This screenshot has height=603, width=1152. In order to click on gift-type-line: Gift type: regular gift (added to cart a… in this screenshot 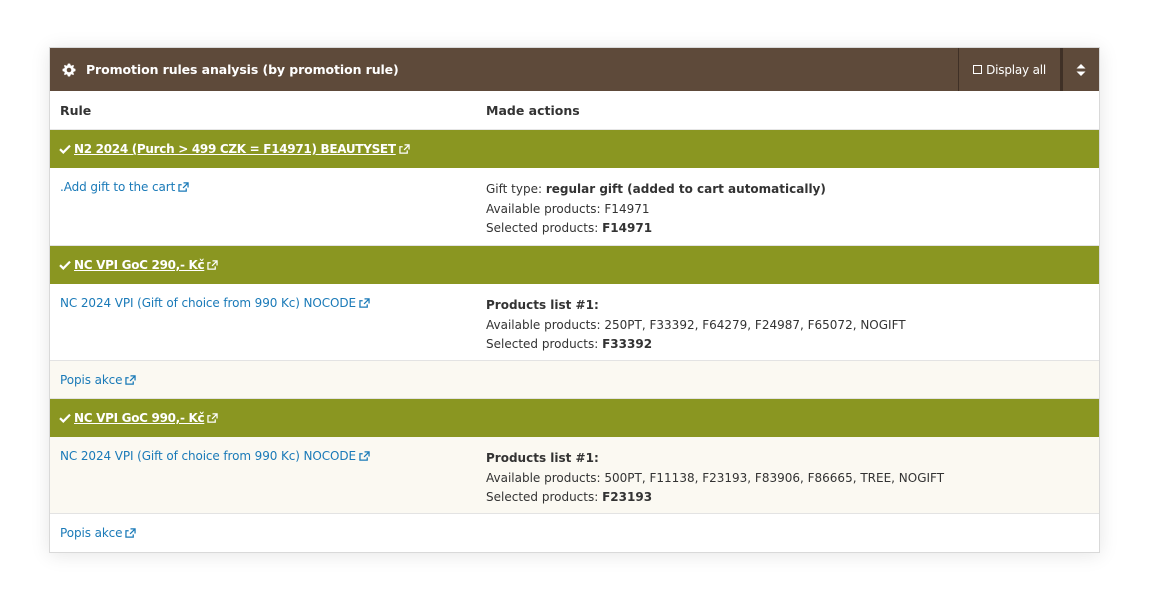, I will do `click(792, 190)`.